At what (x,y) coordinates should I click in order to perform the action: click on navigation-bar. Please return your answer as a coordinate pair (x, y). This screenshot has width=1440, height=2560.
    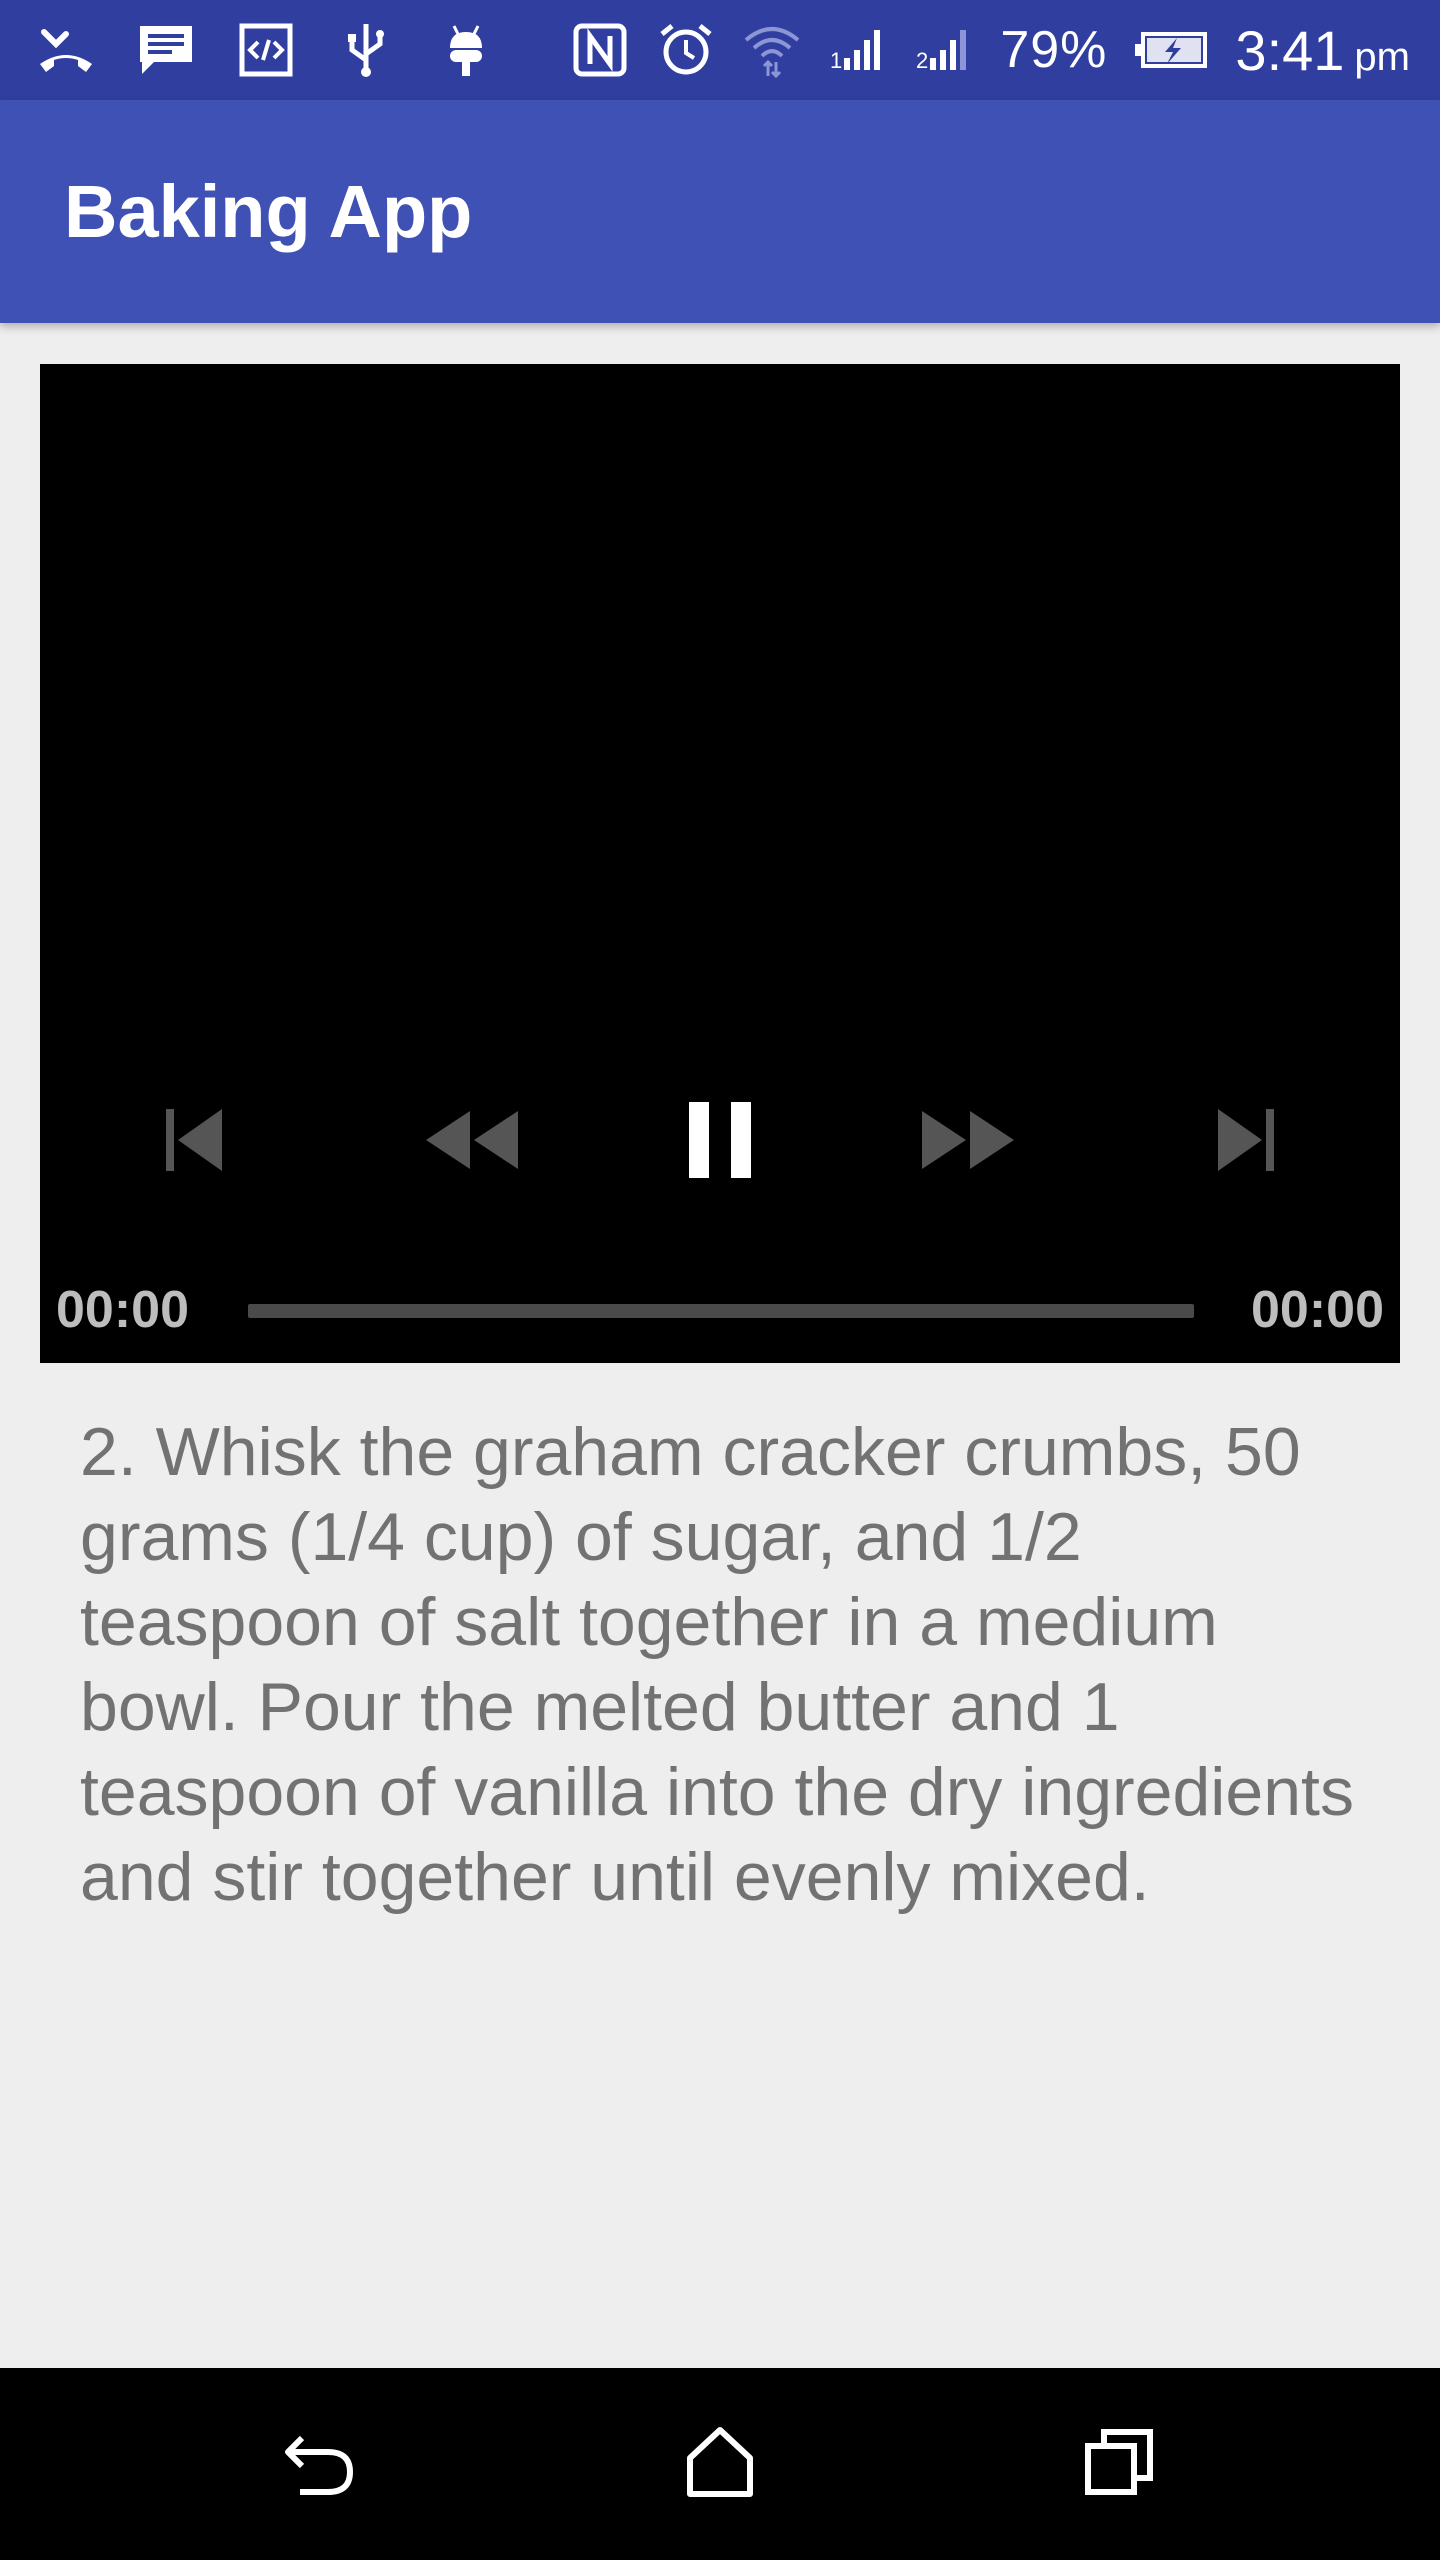
    Looking at the image, I should click on (720, 2464).